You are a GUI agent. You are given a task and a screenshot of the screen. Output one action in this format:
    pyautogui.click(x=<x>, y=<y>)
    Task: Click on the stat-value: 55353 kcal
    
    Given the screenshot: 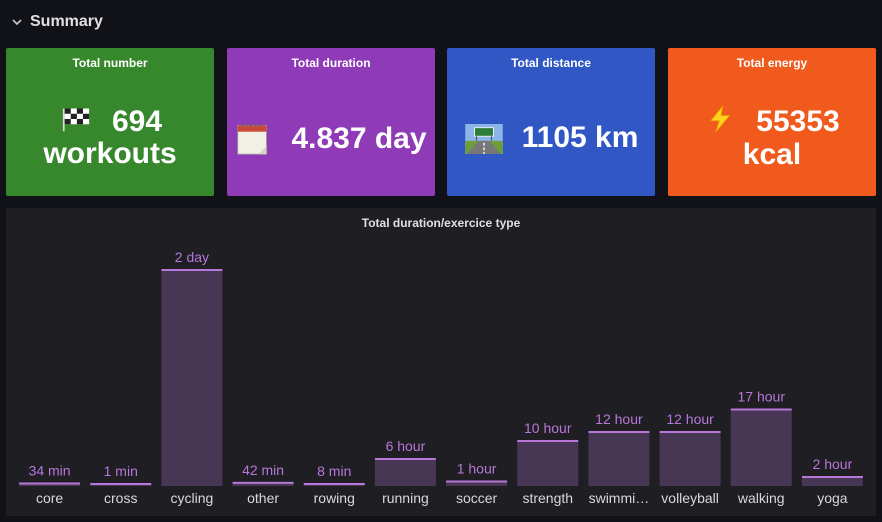 What is the action you would take?
    pyautogui.click(x=772, y=138)
    